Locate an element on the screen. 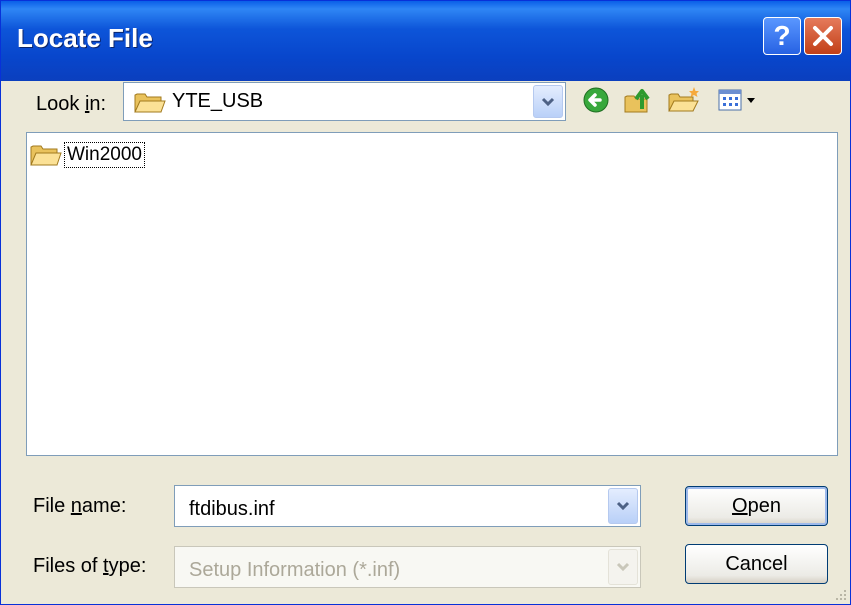  file-name-dropdown-button is located at coordinates (623, 506).